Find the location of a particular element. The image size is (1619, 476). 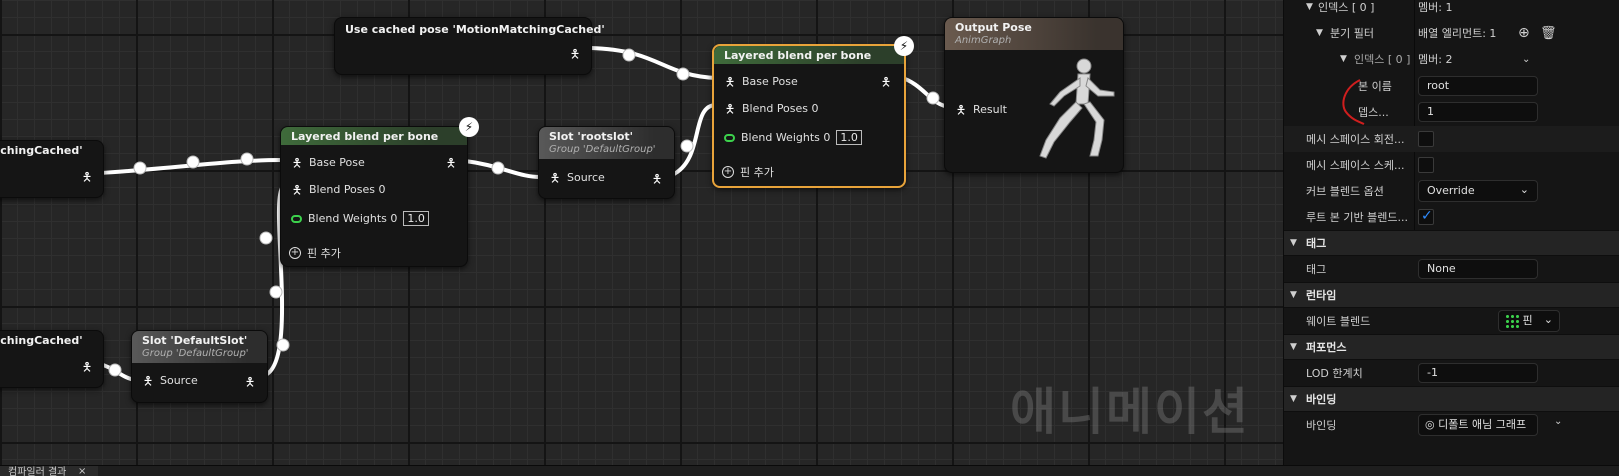

red-annotation-mark is located at coordinates (1353, 102).